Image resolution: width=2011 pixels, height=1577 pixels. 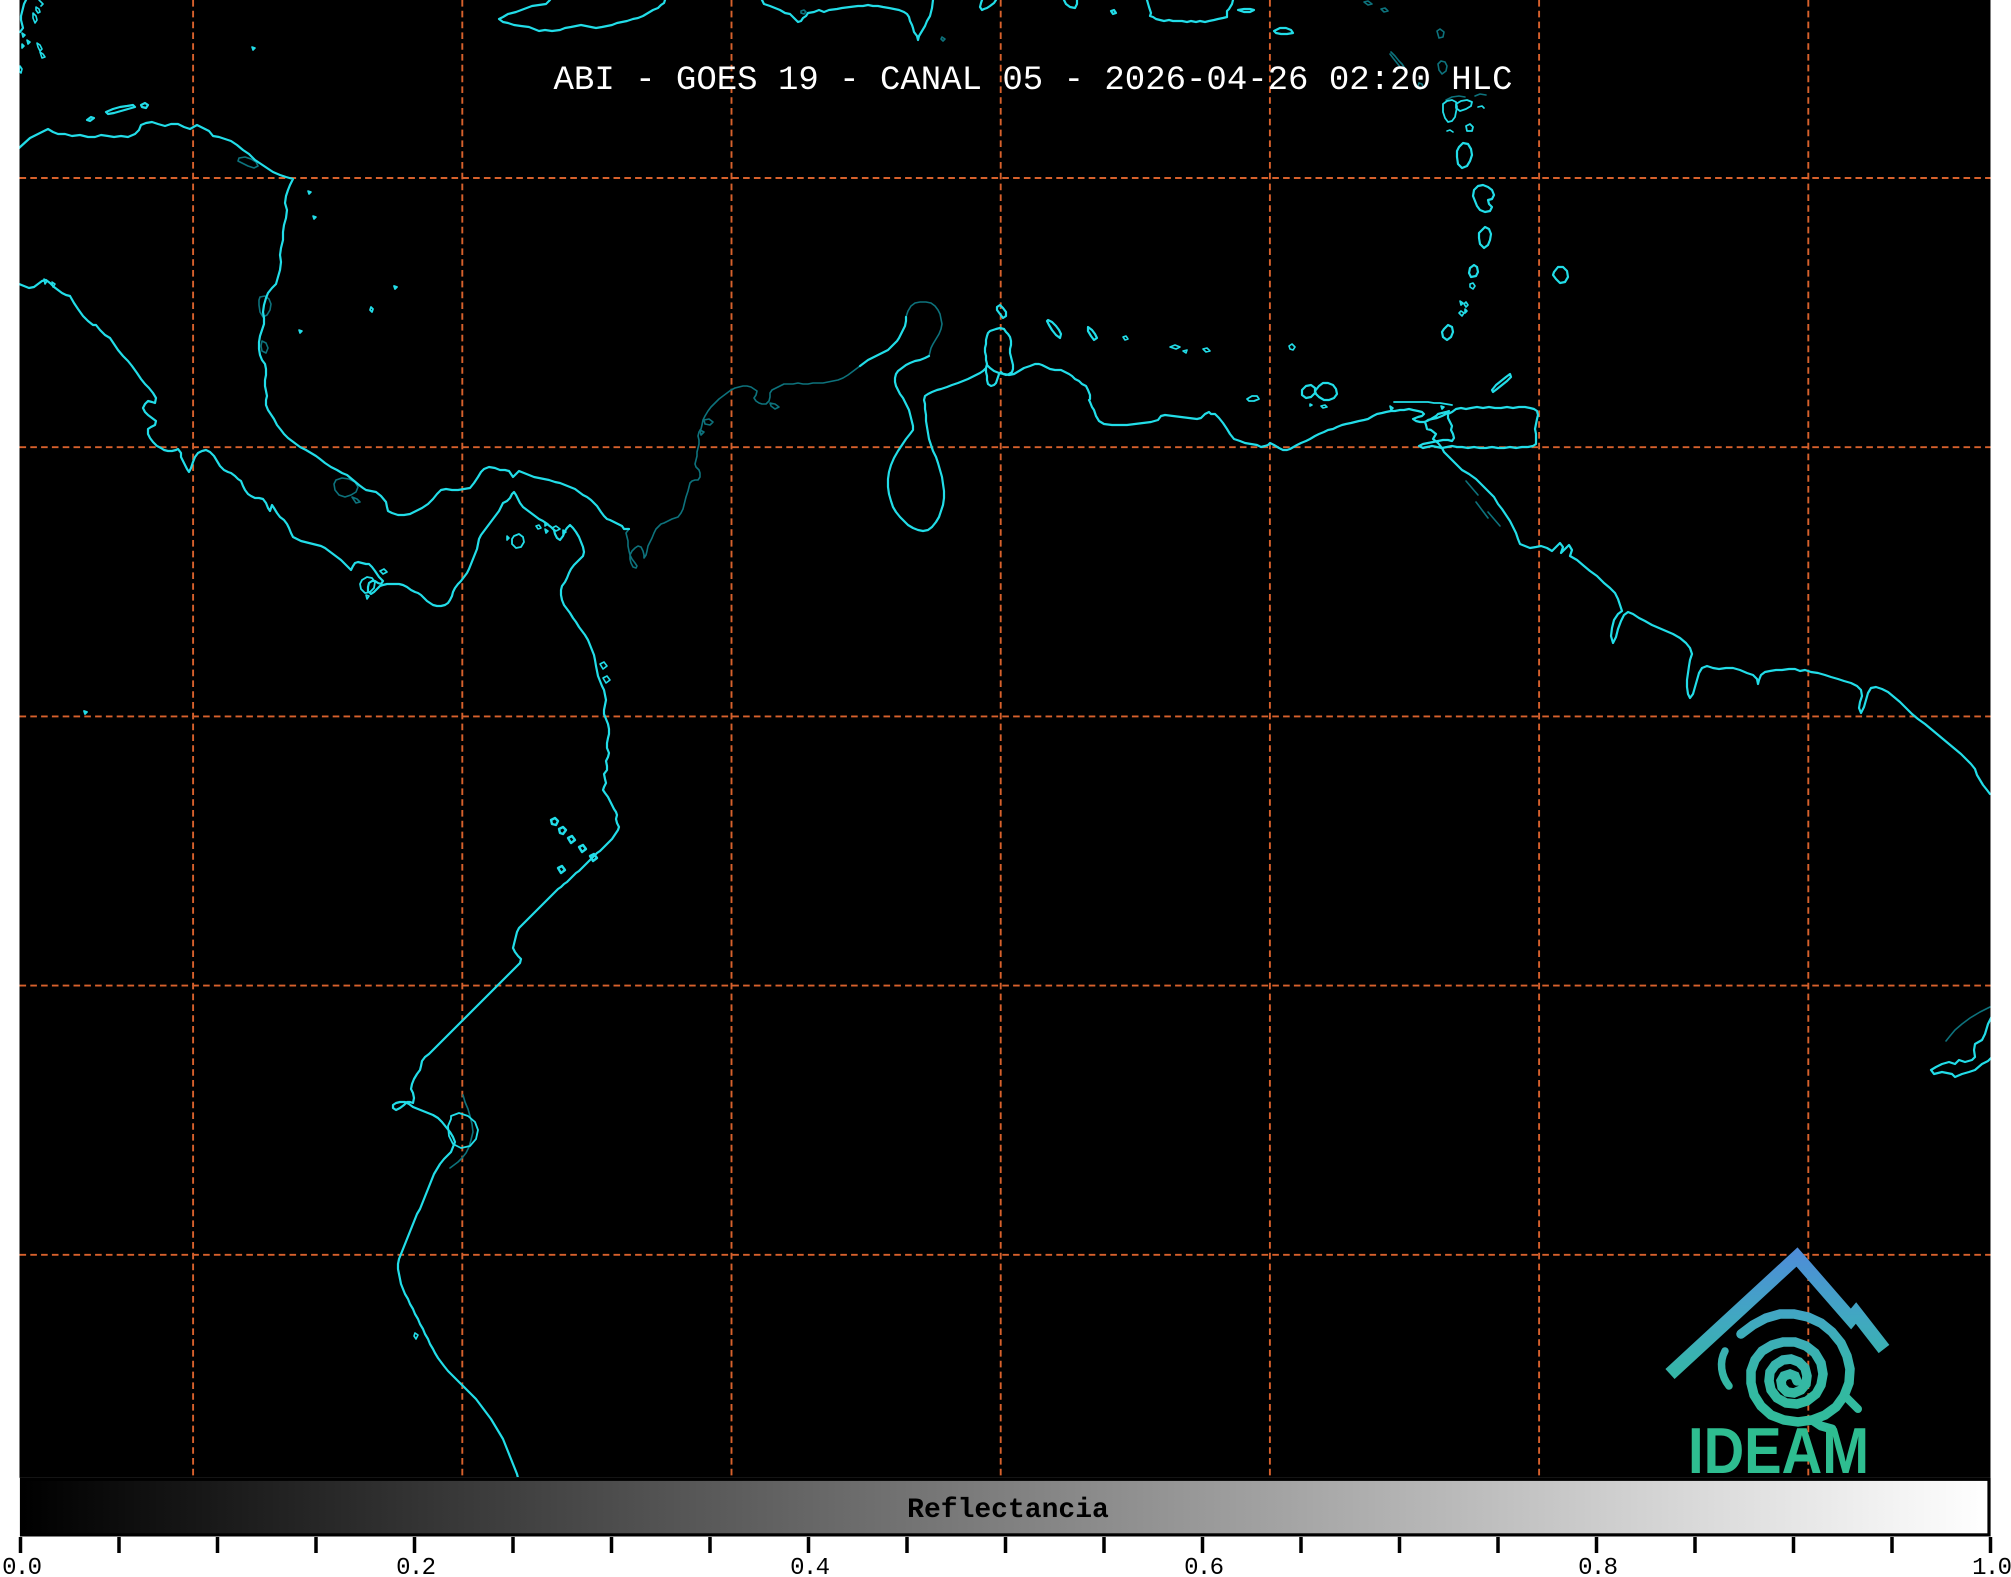 What do you see at coordinates (1778, 1450) in the screenshot?
I see `svg-text: IDEAM` at bounding box center [1778, 1450].